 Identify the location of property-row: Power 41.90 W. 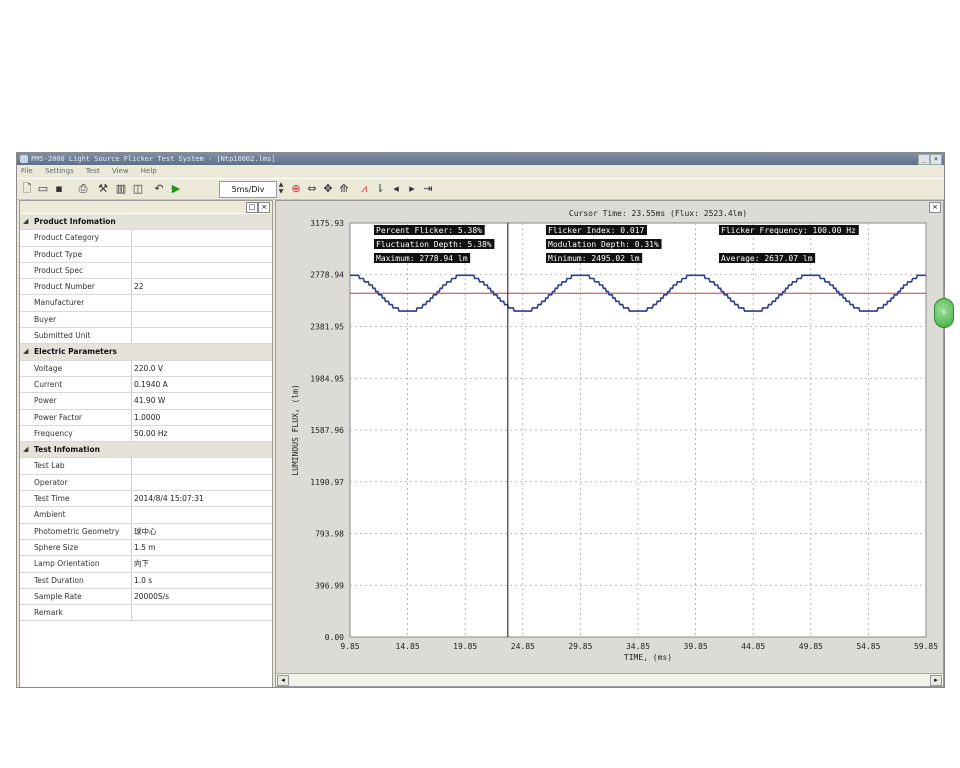
(146, 401).